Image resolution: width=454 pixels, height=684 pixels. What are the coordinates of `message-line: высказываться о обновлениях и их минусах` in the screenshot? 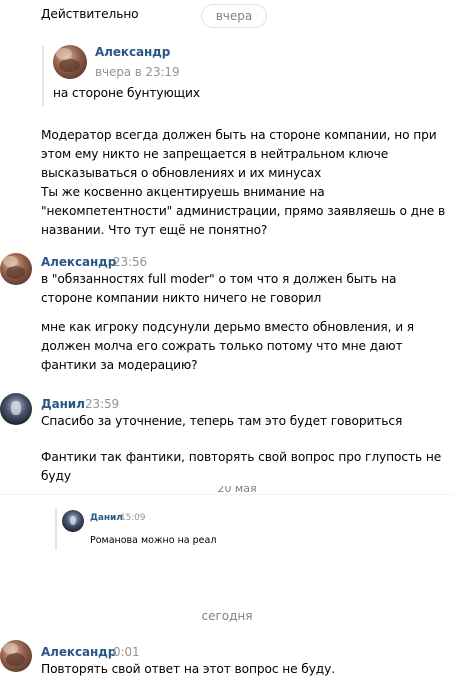 It's located at (181, 173).